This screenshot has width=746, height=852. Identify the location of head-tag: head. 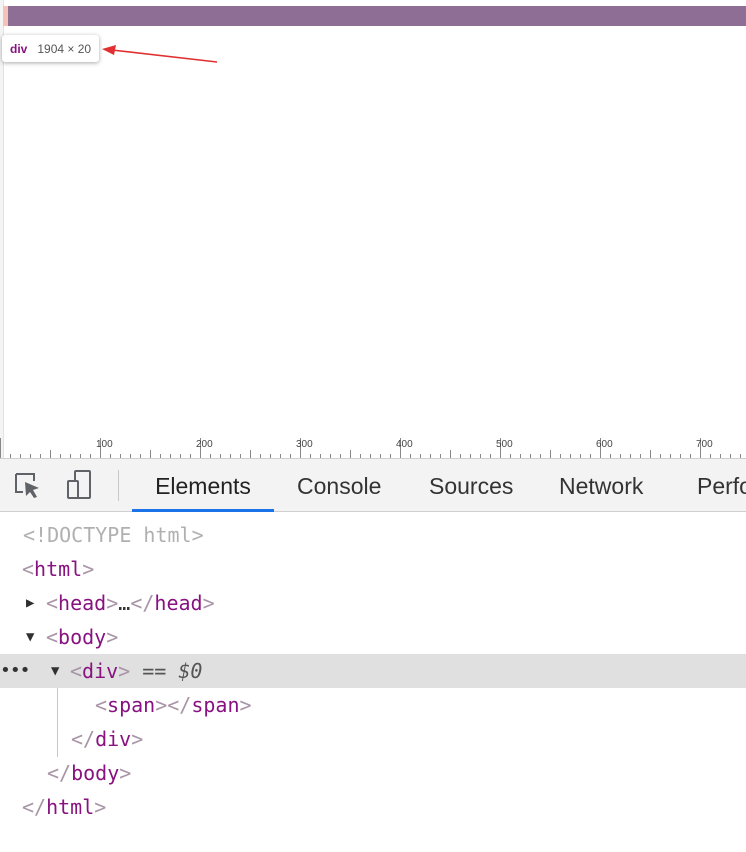
(82, 603).